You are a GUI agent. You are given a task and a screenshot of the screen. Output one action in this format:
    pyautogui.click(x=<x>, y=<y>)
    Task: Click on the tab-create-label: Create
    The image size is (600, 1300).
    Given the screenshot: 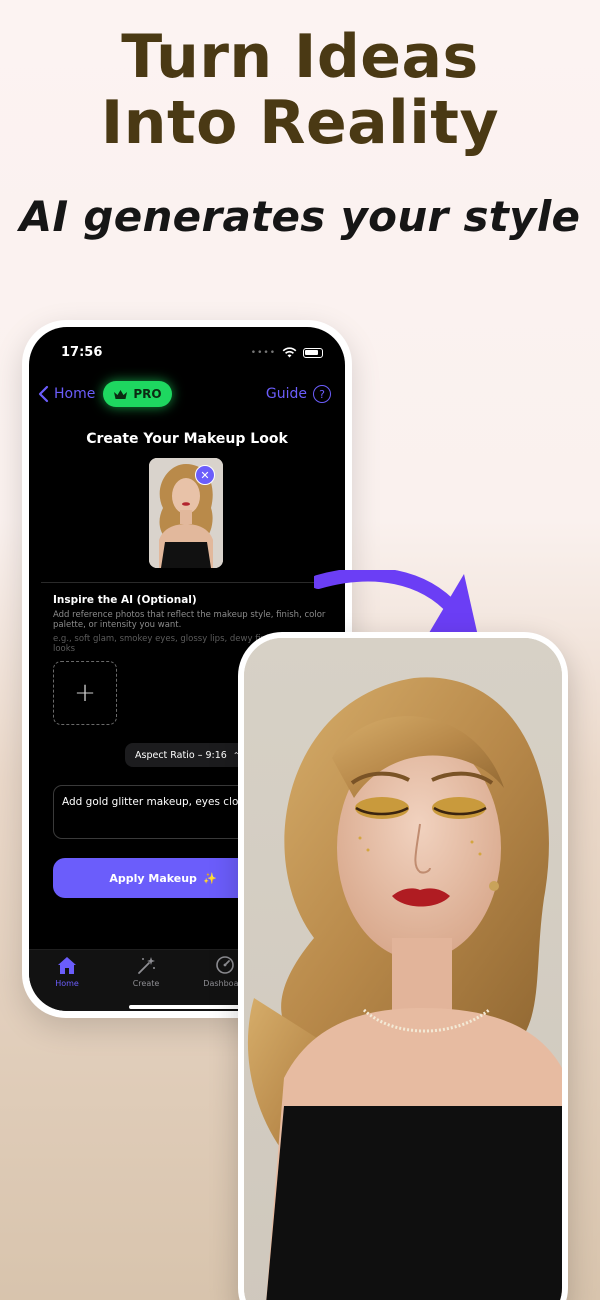 What is the action you would take?
    pyautogui.click(x=146, y=983)
    